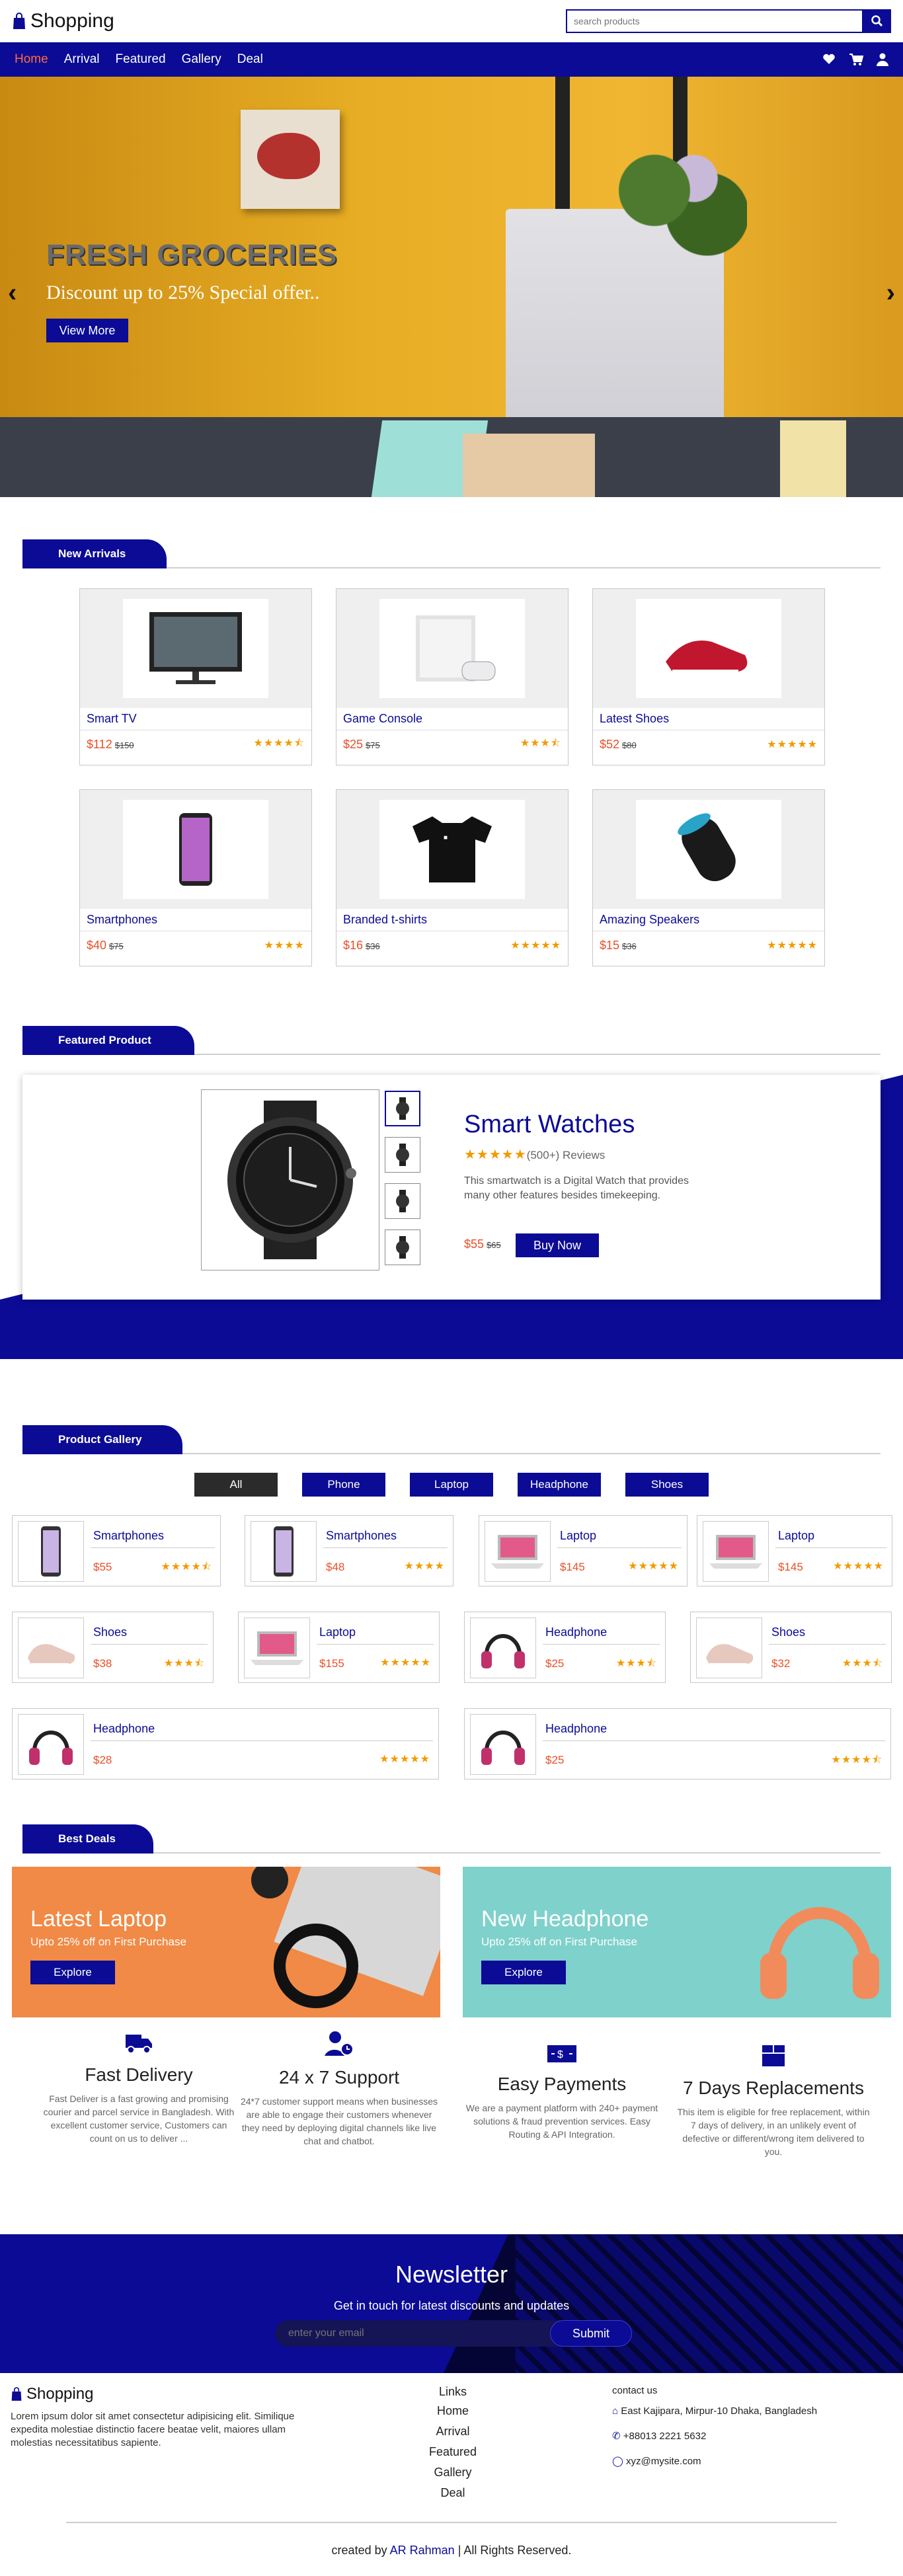 This screenshot has height=2576, width=903. What do you see at coordinates (877, 21) in the screenshot?
I see `search-button` at bounding box center [877, 21].